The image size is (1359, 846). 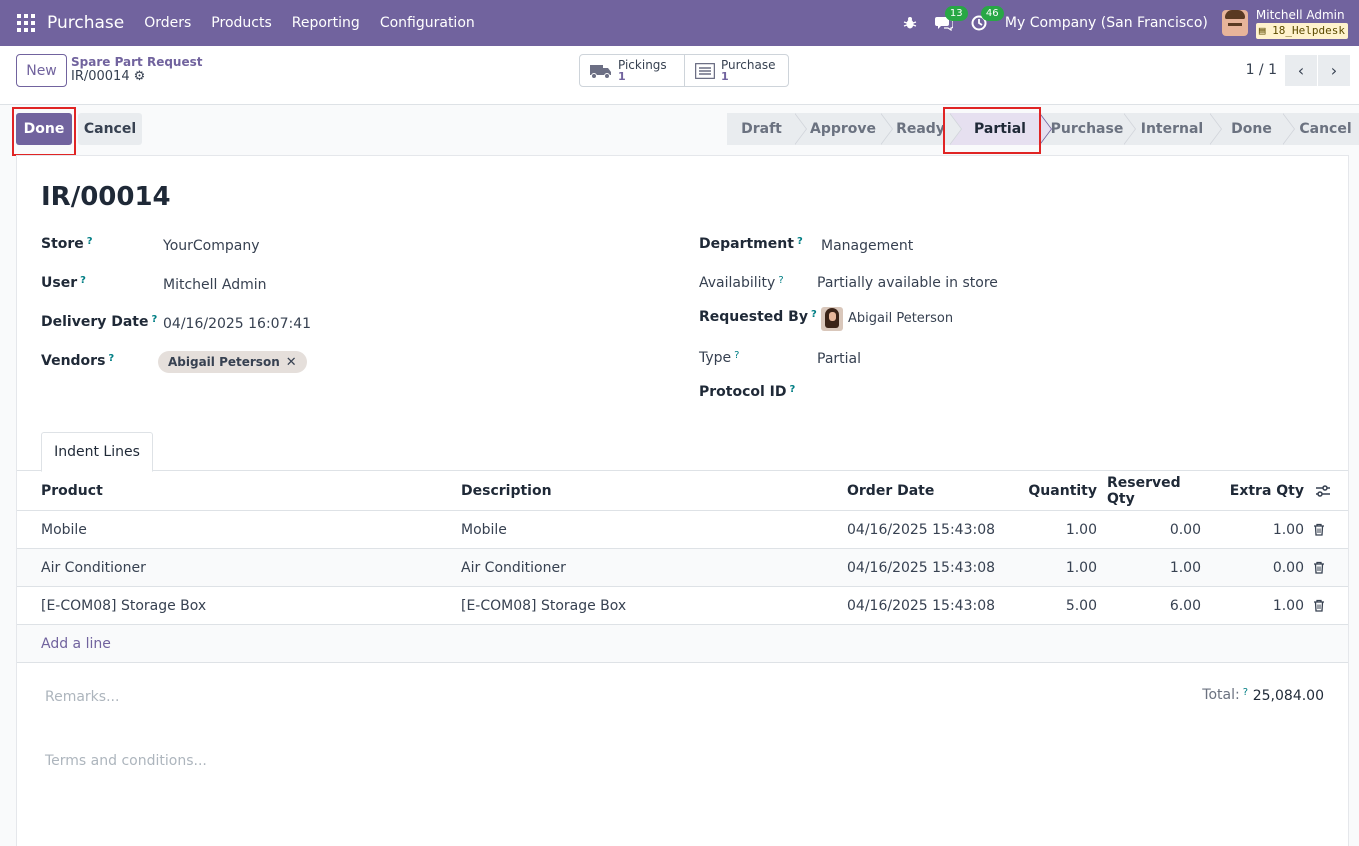 I want to click on requested-by-label: Requested By?, so click(x=758, y=317).